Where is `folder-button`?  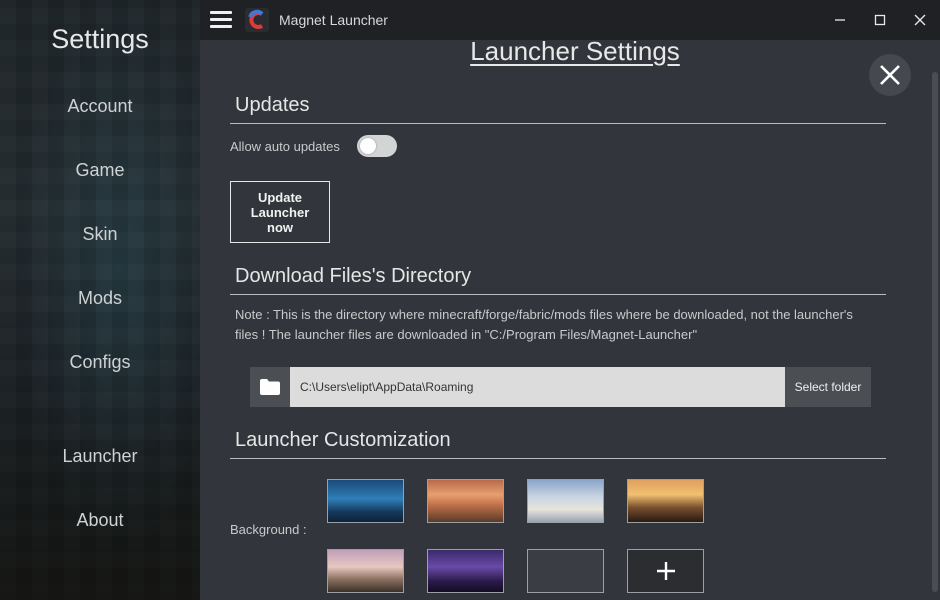
folder-button is located at coordinates (270, 387).